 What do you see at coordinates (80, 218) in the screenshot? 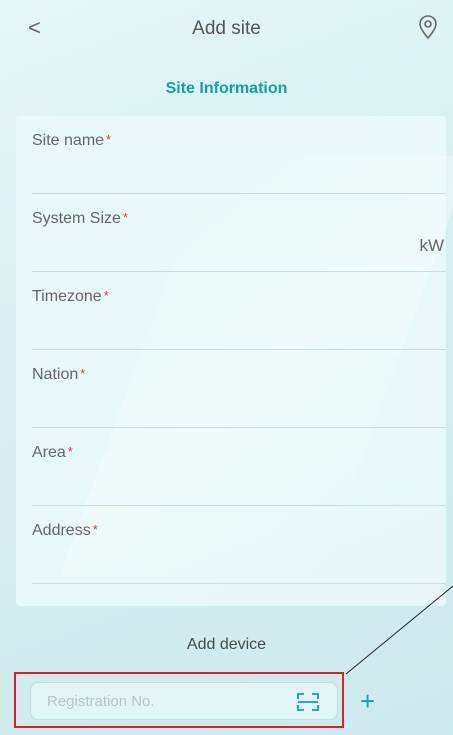
I see `system-size-label: System Size *` at bounding box center [80, 218].